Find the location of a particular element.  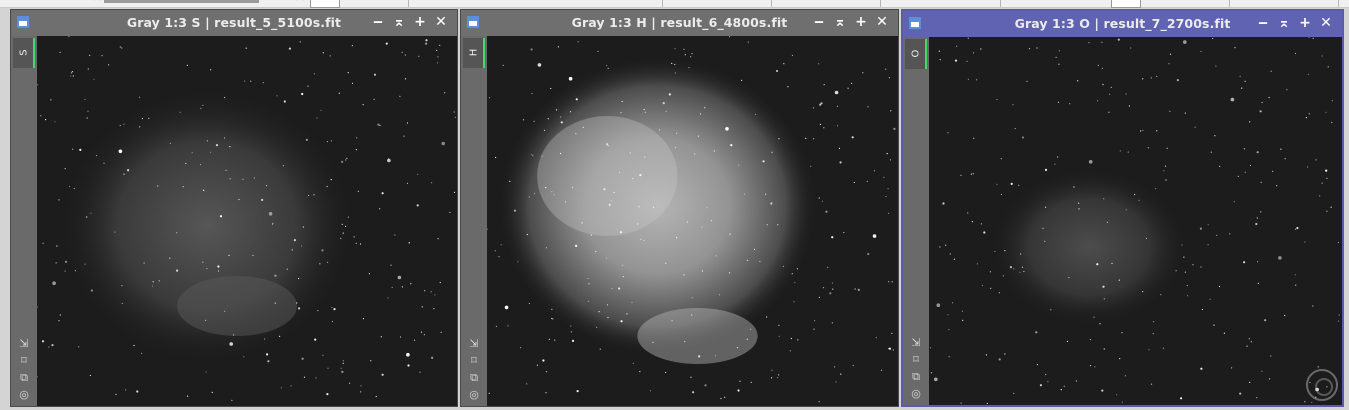

window-titlebar: Gray 1:3 O | result_7_2700s.fit ‒ ⌅ + ✕ is located at coordinates (1122, 24).